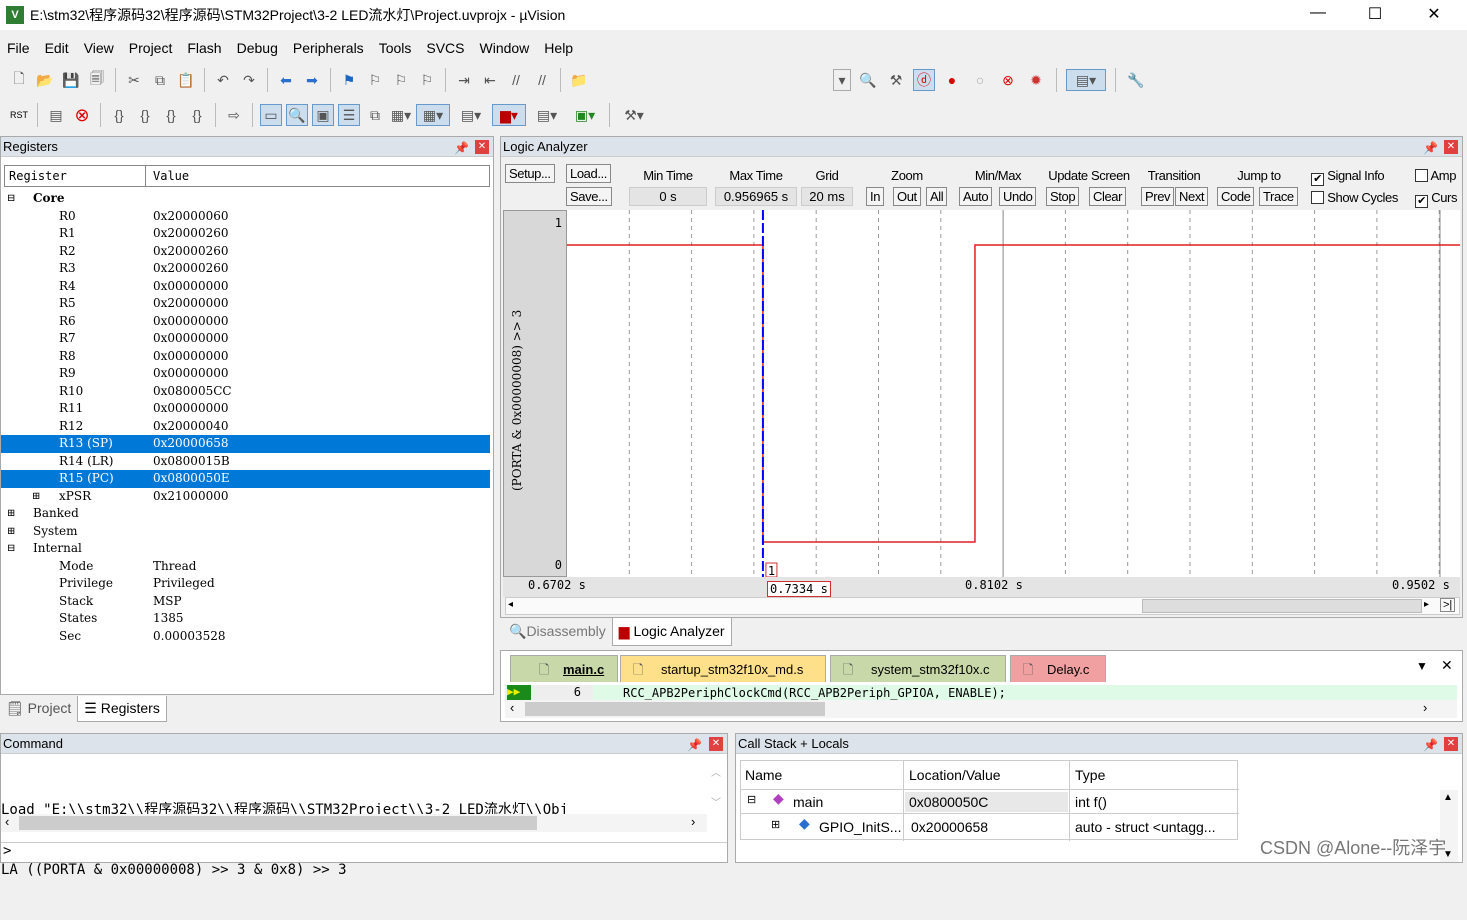 The height and width of the screenshot is (920, 1467). What do you see at coordinates (56, 115) in the screenshot?
I see `run-icon: ▤` at bounding box center [56, 115].